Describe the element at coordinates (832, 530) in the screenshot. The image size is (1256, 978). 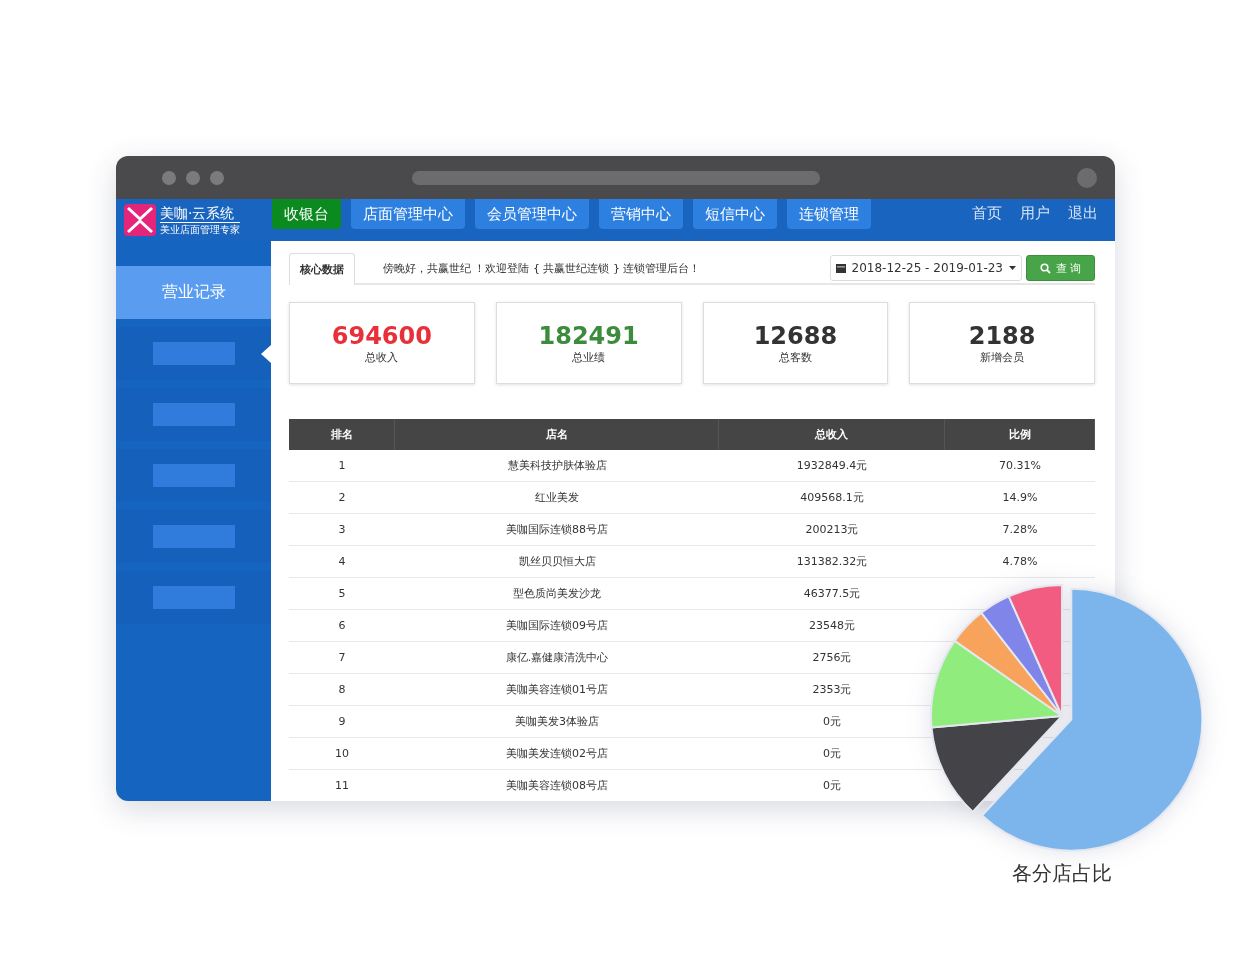
I see `table-cell-text: 200213元` at that location.